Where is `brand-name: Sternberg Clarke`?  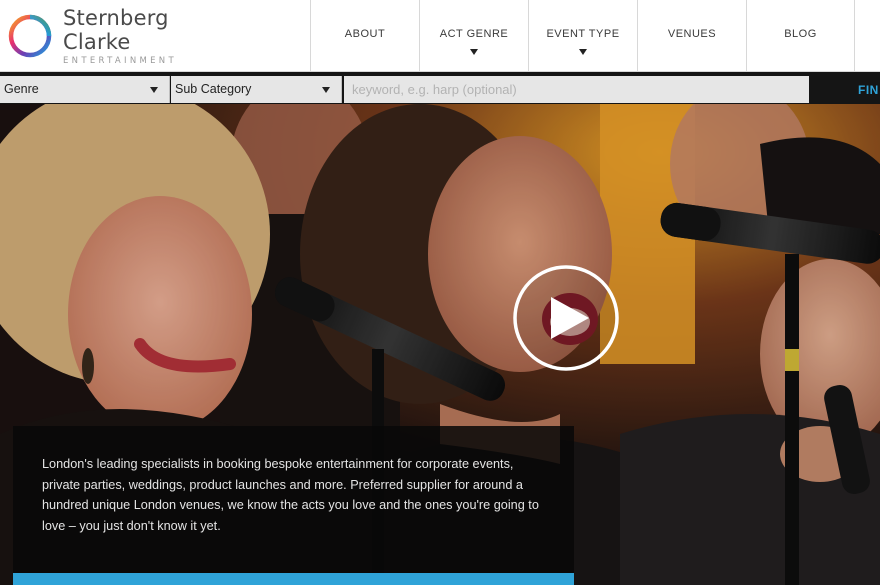 brand-name: Sternberg Clarke is located at coordinates (116, 29).